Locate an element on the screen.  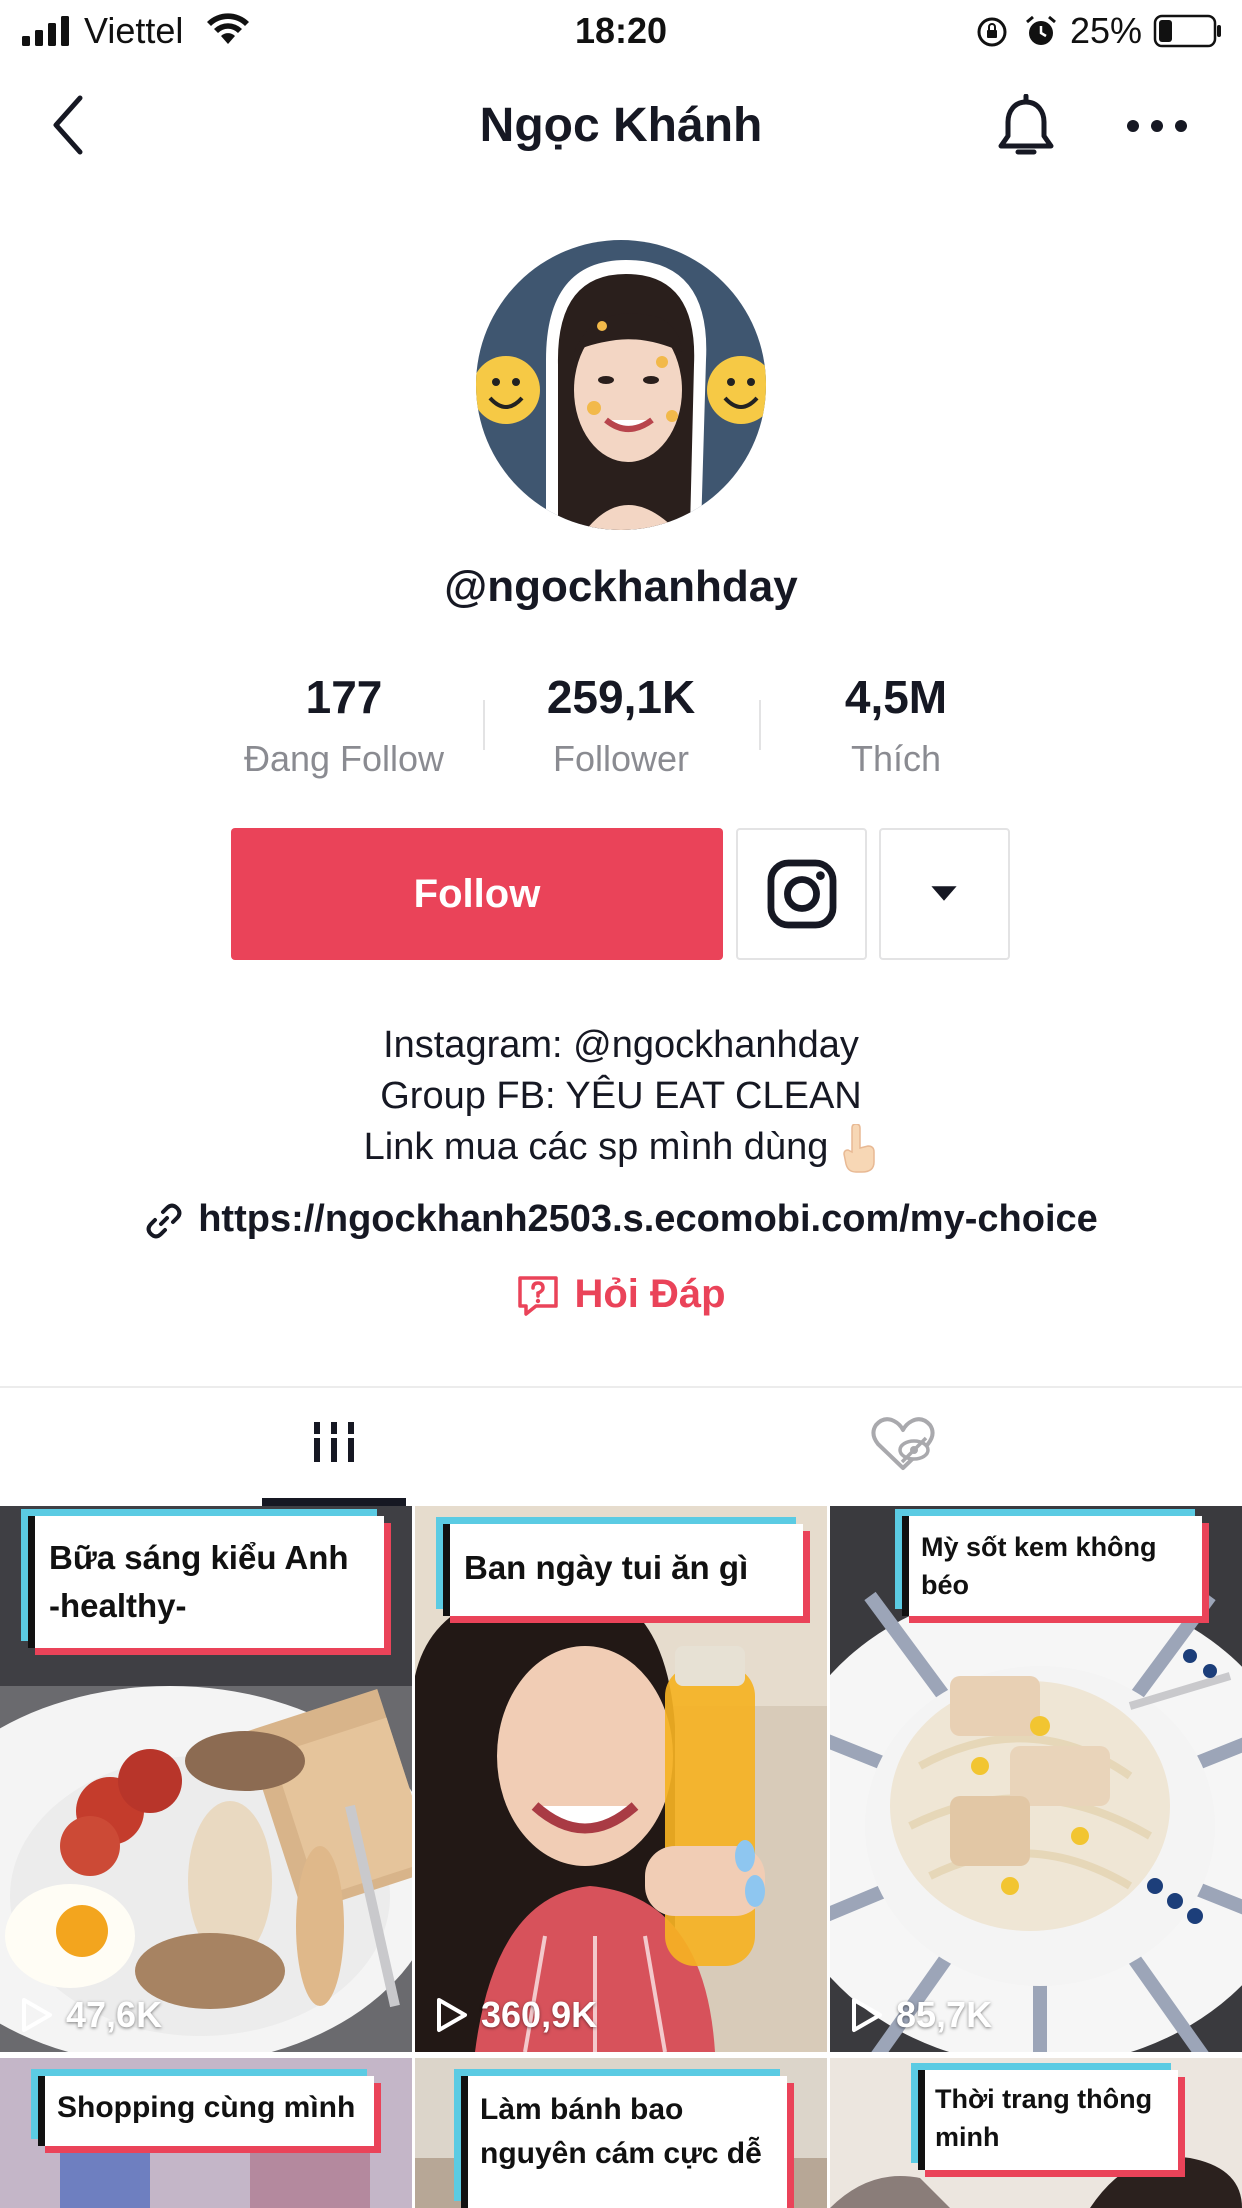
view-count-text: 85,7K is located at coordinates (944, 2014).